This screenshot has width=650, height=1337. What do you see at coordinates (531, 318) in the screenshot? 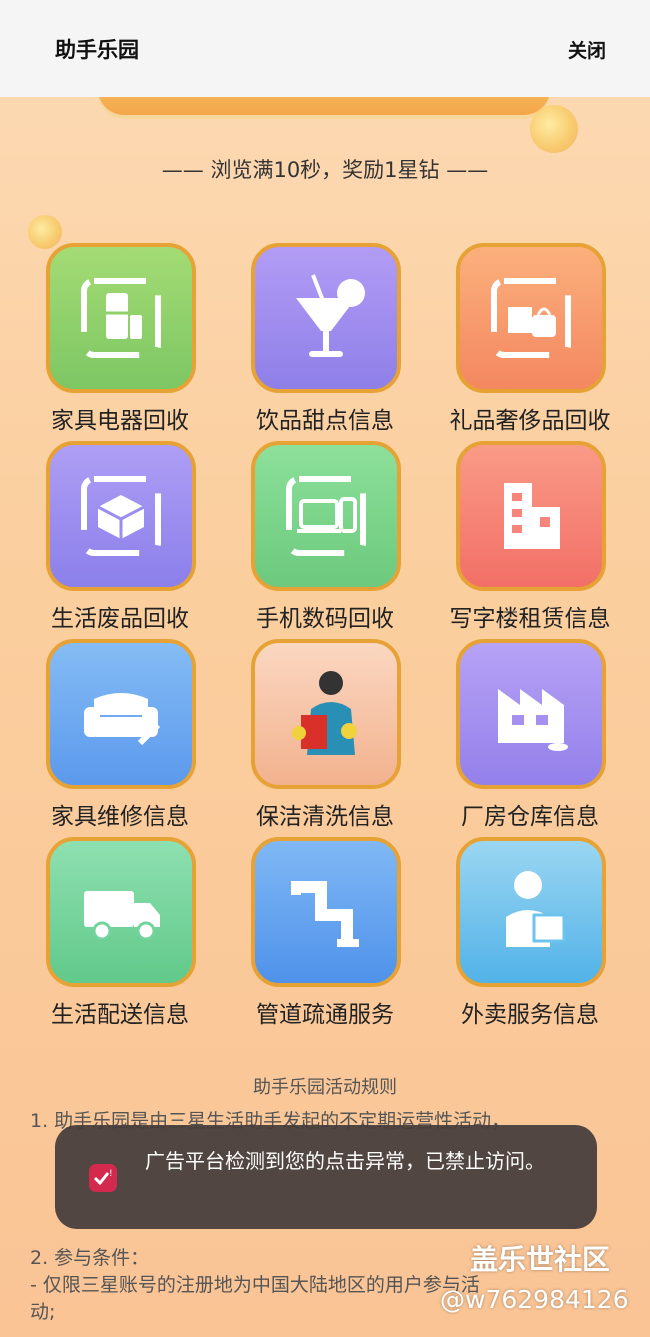
I see `gift-bag-recycle-icon` at bounding box center [531, 318].